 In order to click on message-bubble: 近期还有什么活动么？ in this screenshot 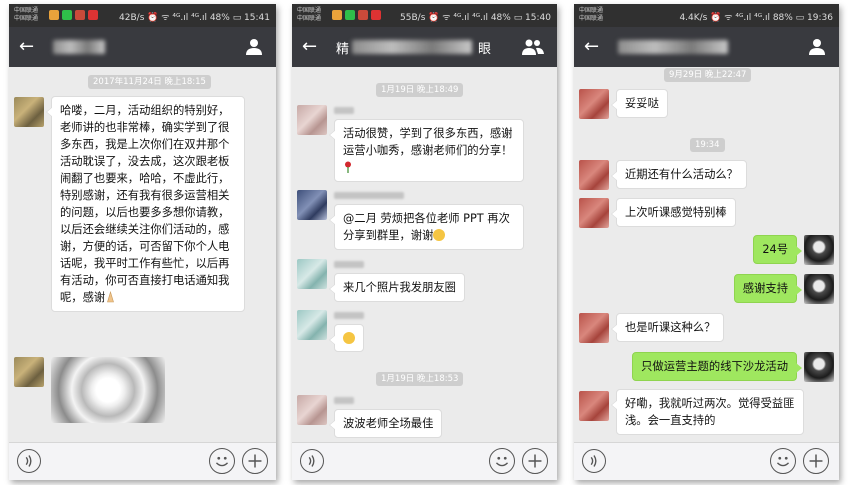, I will do `click(679, 174)`.